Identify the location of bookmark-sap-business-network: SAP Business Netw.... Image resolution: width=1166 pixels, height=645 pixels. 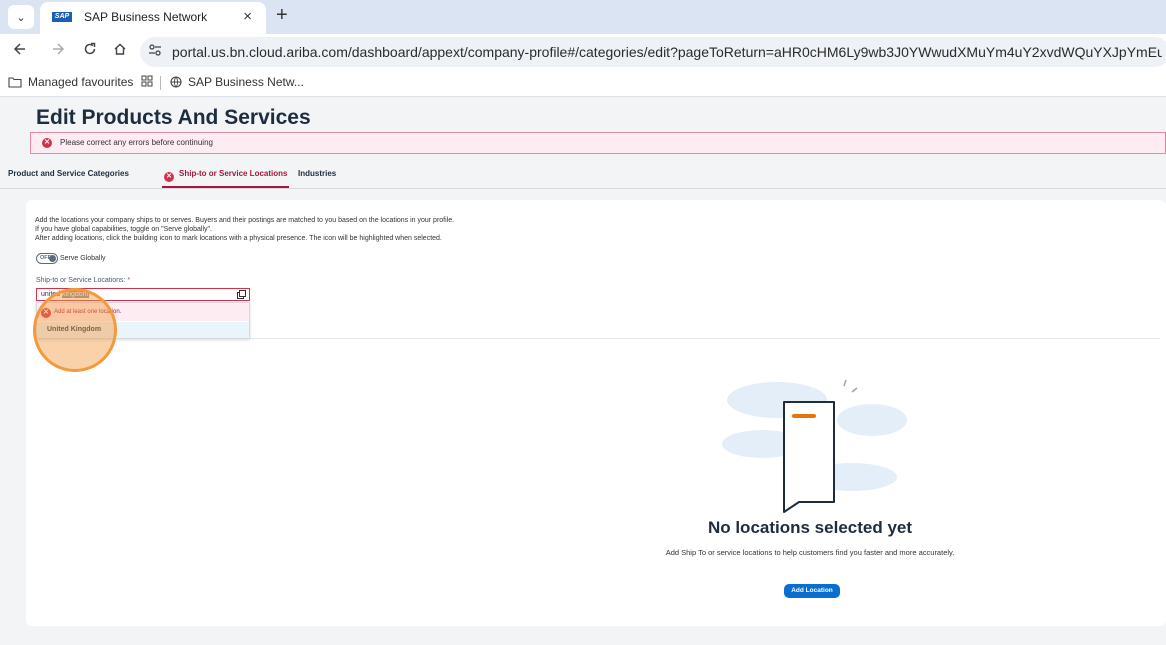
(237, 82).